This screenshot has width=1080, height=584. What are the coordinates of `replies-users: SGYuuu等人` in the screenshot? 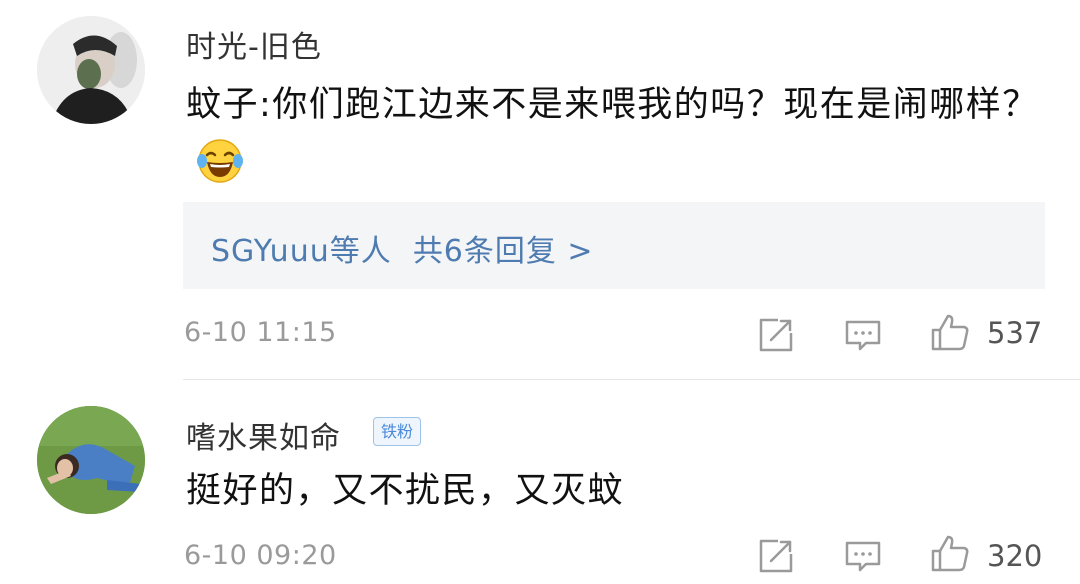 It's located at (301, 251).